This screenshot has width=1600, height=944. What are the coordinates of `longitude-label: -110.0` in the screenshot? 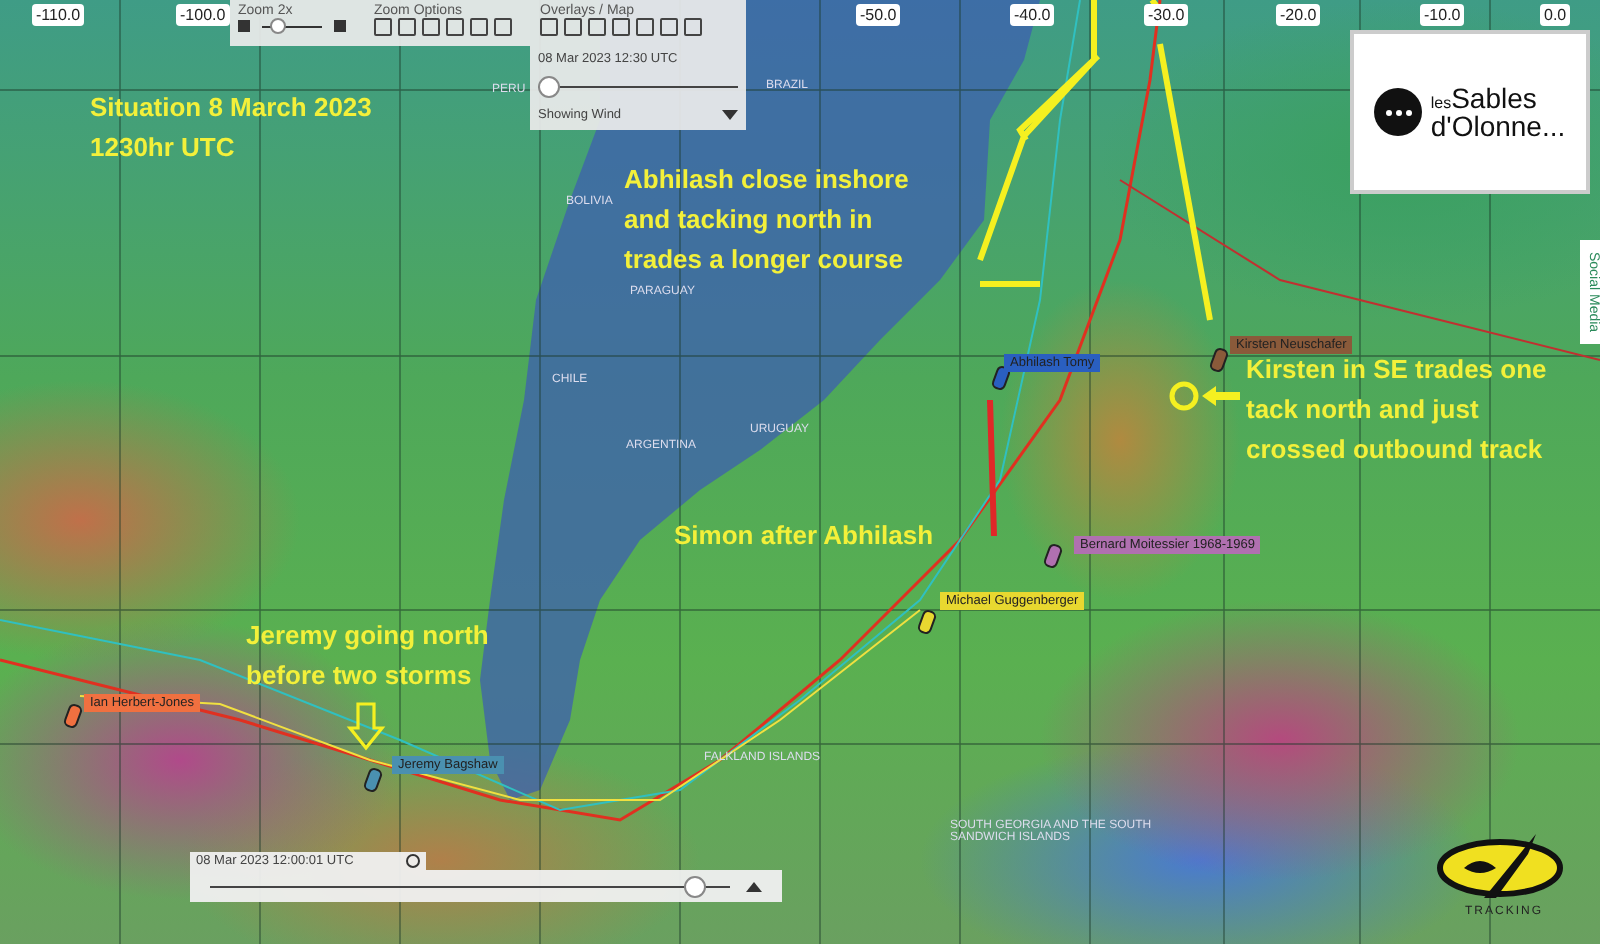 It's located at (58, 15).